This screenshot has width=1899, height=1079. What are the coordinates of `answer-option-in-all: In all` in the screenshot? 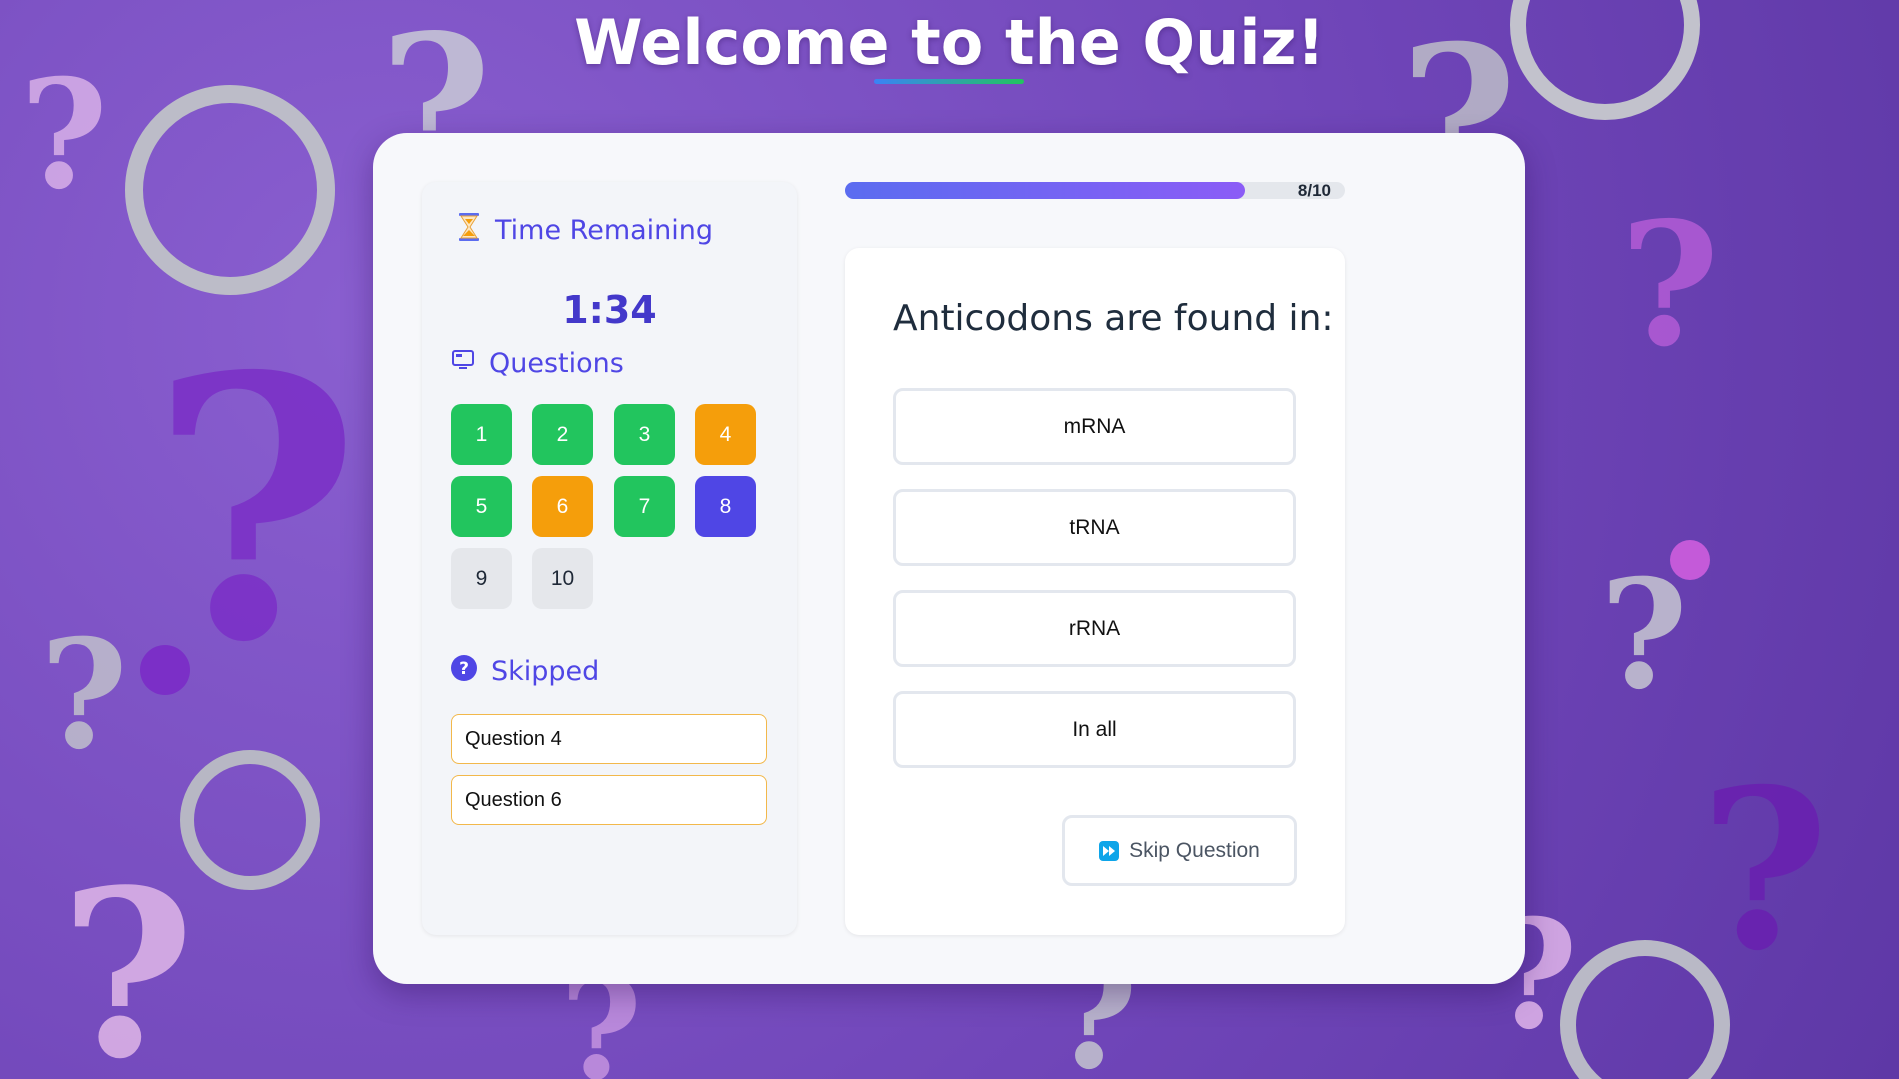 It's located at (1094, 729).